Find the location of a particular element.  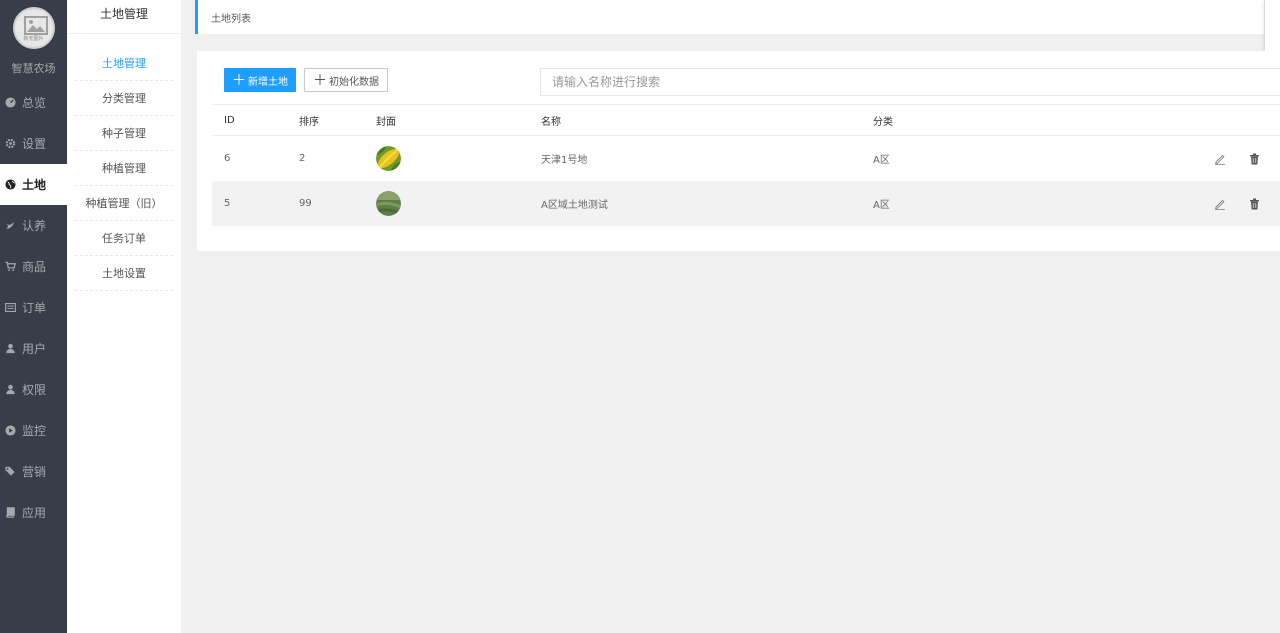

nav-item-monitor: 监控 is located at coordinates (33, 430).